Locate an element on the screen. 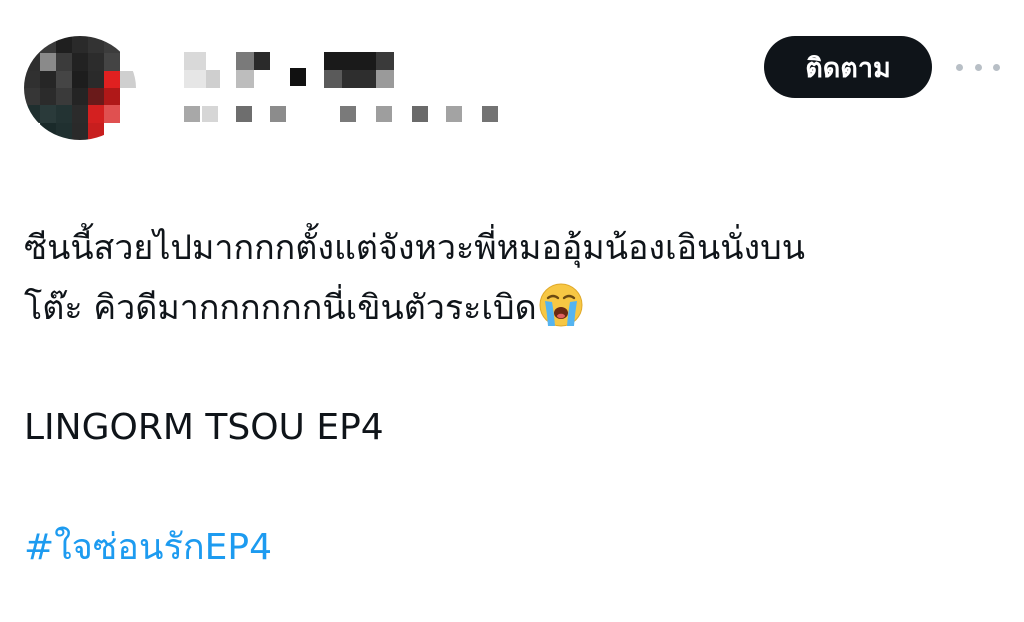 The image size is (1024, 622). more-horizontal-icon is located at coordinates (978, 67).